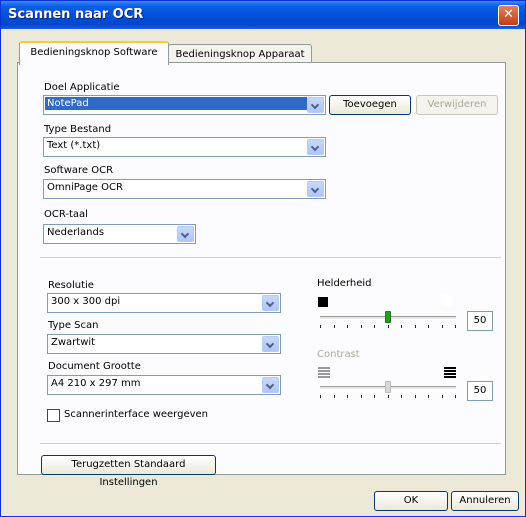 This screenshot has width=526, height=517. What do you see at coordinates (164, 344) in the screenshot?
I see `scan-select: Zwartwit` at bounding box center [164, 344].